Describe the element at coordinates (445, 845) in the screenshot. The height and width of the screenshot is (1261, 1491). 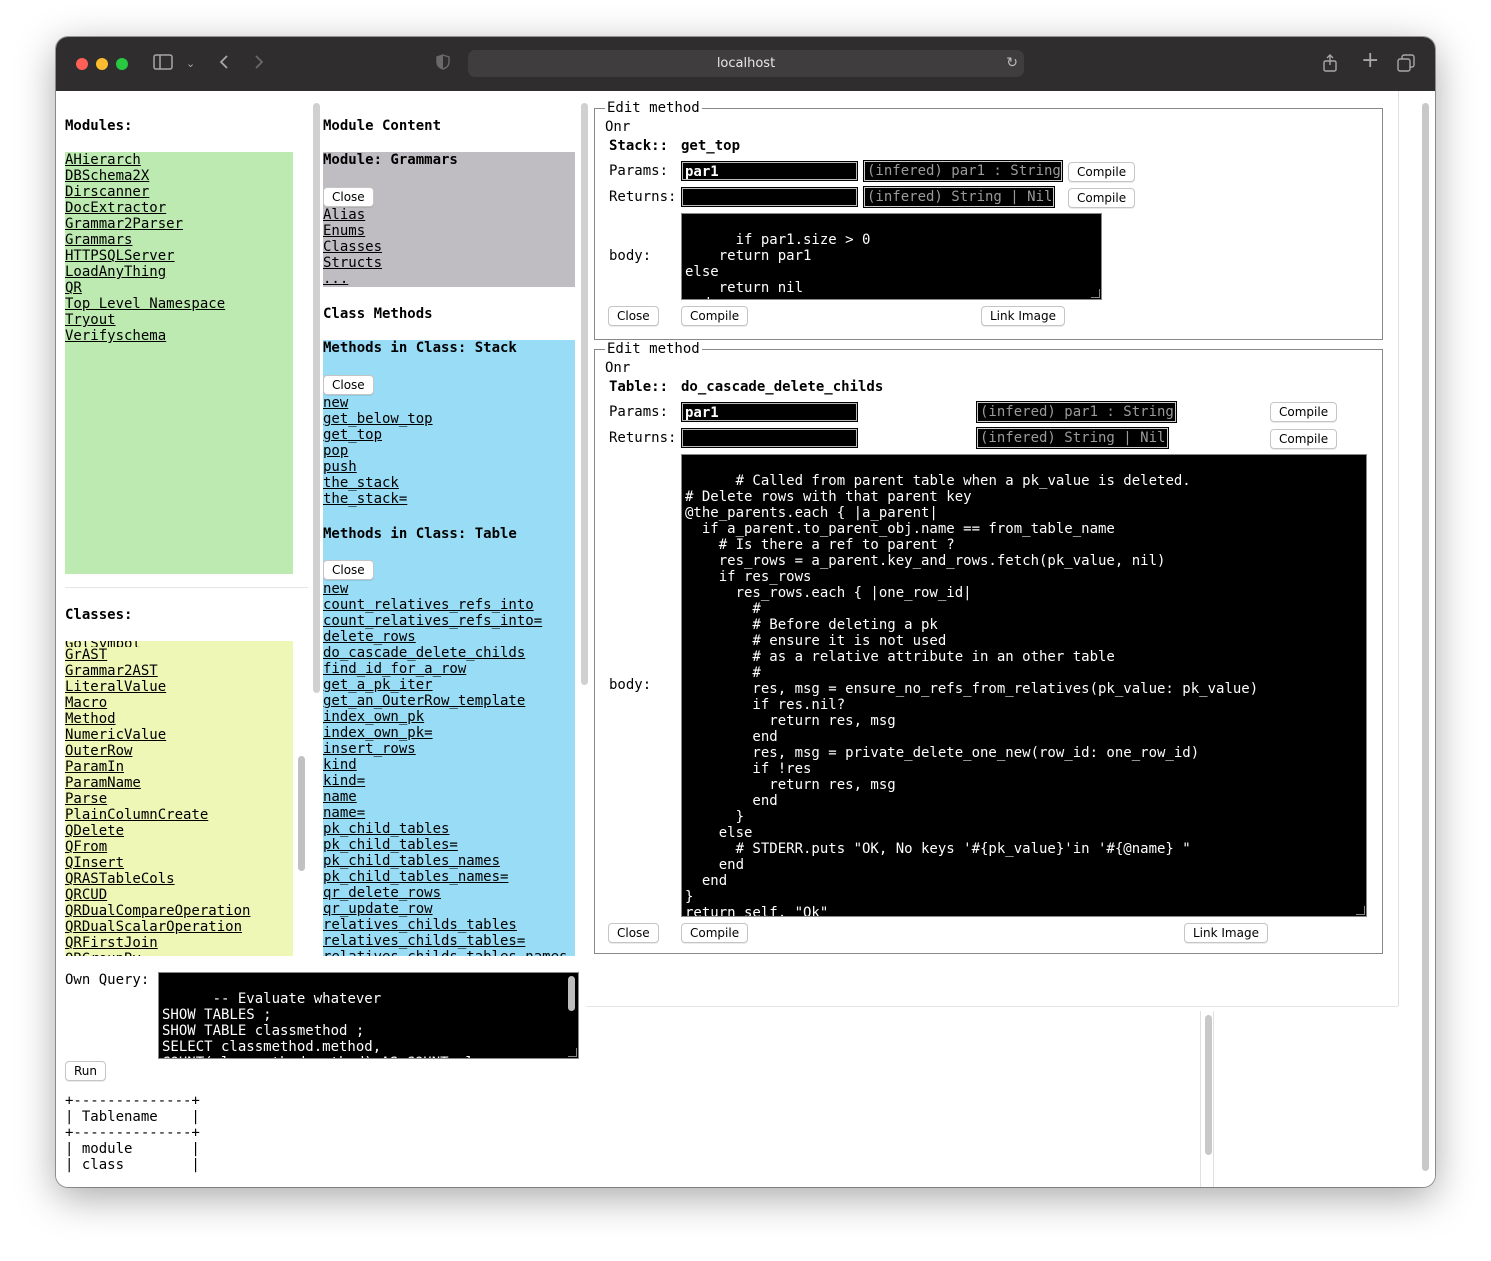
I see `method-link: pk_child_tables=` at that location.